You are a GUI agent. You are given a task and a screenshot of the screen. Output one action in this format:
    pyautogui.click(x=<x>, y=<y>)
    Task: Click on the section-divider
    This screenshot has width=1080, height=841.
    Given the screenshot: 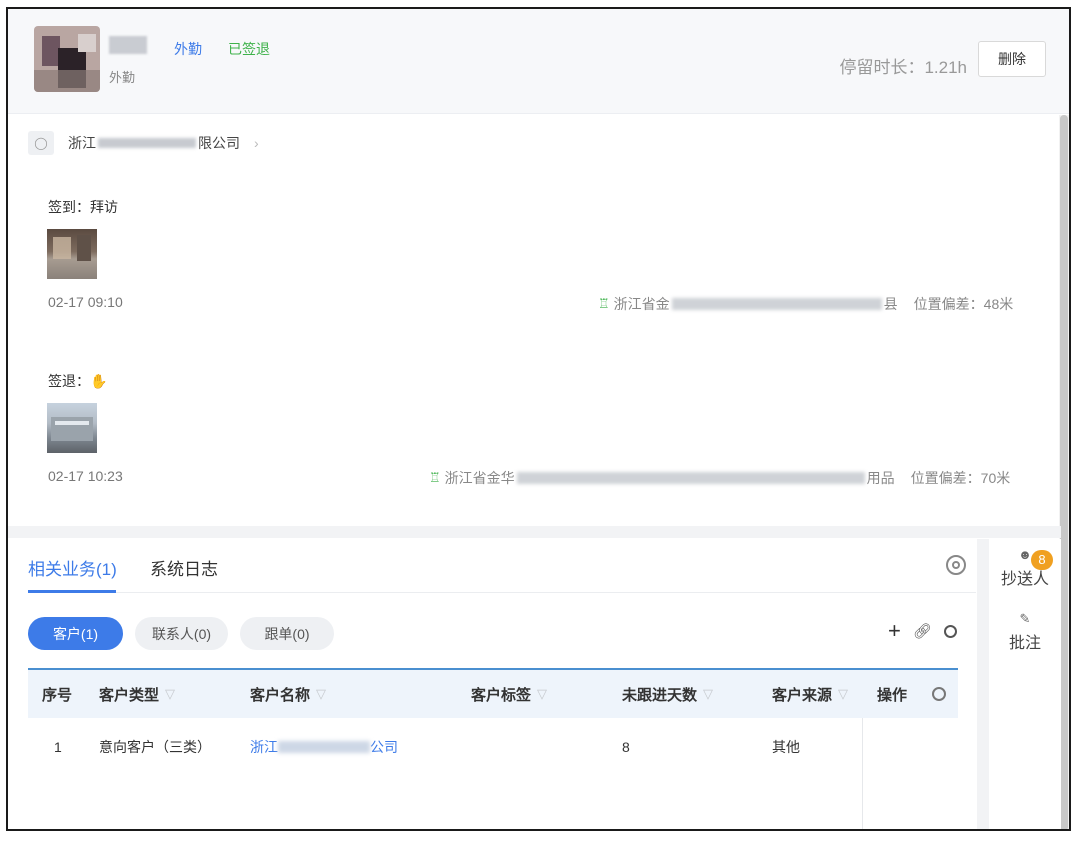 What is the action you would take?
    pyautogui.click(x=534, y=532)
    